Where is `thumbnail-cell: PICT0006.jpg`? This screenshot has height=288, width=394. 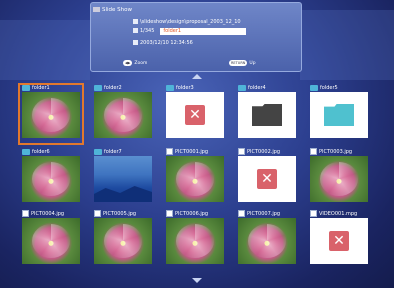
thumbnail-cell: PICT0006.jpg is located at coordinates (194, 239).